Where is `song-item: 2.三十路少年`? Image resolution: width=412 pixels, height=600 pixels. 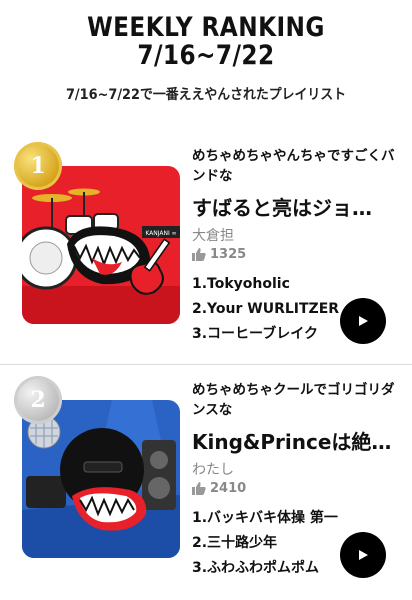 song-item: 2.三十路少年 is located at coordinates (267, 543).